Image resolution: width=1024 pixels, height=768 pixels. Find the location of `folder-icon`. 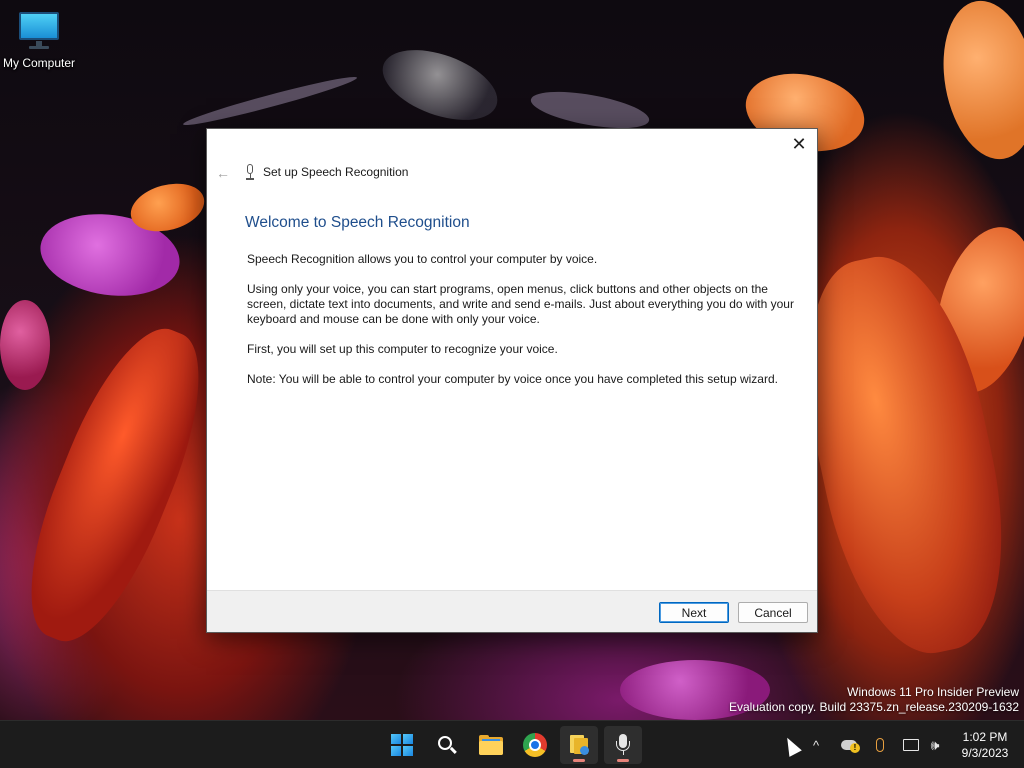

folder-icon is located at coordinates (491, 745).